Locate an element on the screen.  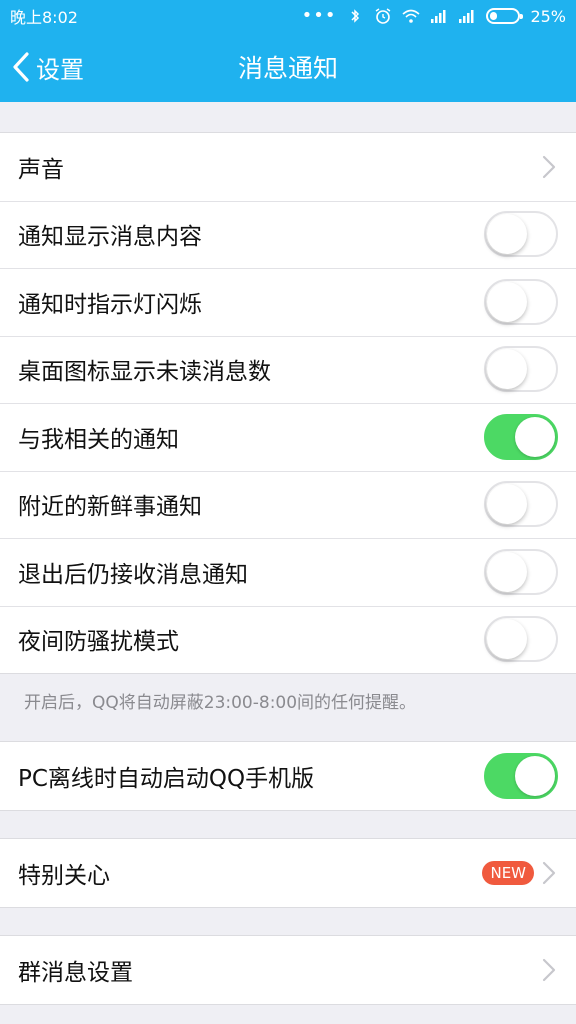
status-time: 晚上8:02 is located at coordinates (44, 17).